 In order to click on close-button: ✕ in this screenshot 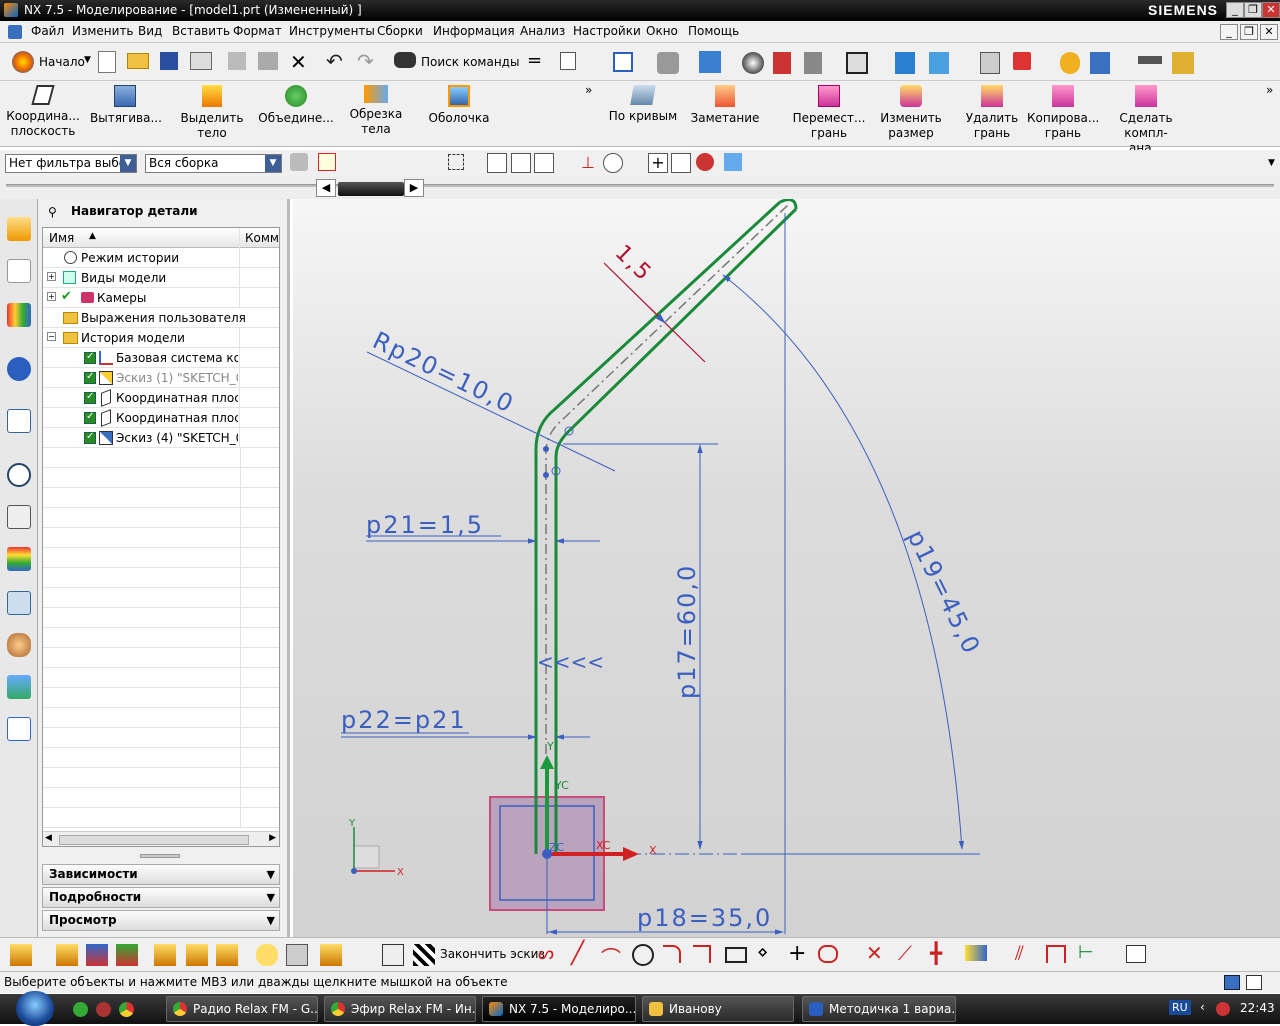, I will do `click(1271, 10)`.